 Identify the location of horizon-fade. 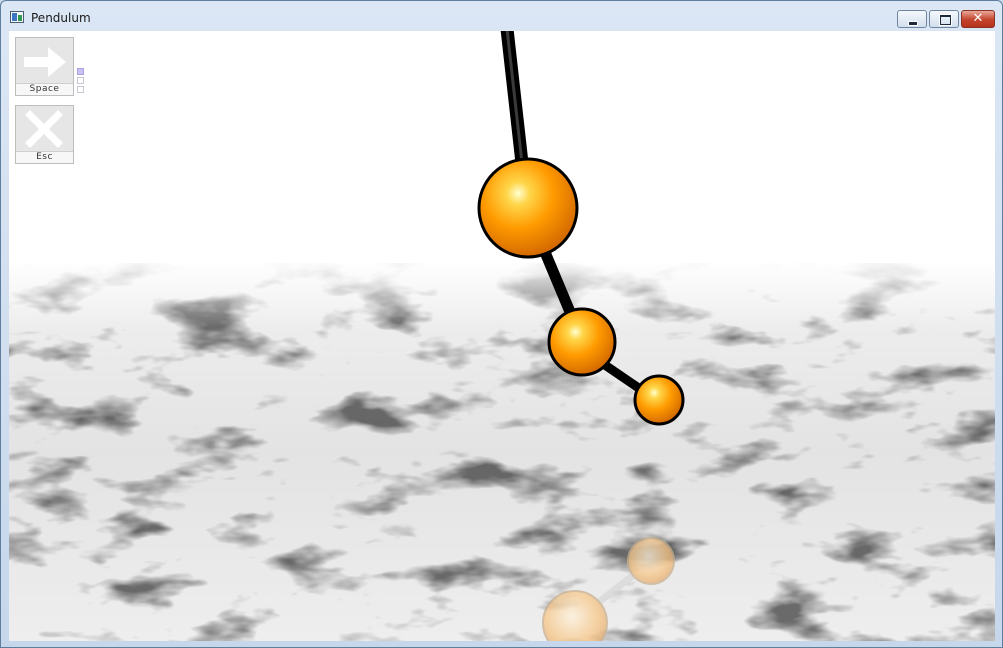
(502, 292).